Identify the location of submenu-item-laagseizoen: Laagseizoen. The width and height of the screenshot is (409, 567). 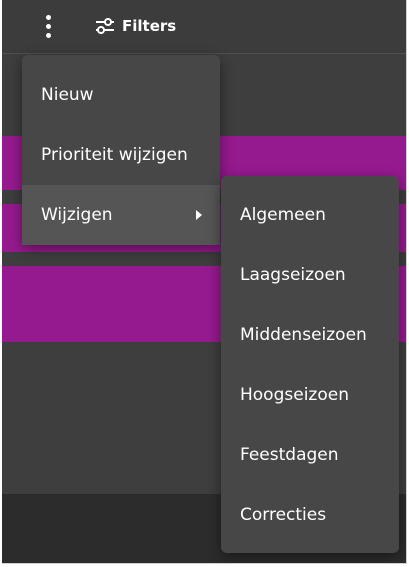
(310, 275).